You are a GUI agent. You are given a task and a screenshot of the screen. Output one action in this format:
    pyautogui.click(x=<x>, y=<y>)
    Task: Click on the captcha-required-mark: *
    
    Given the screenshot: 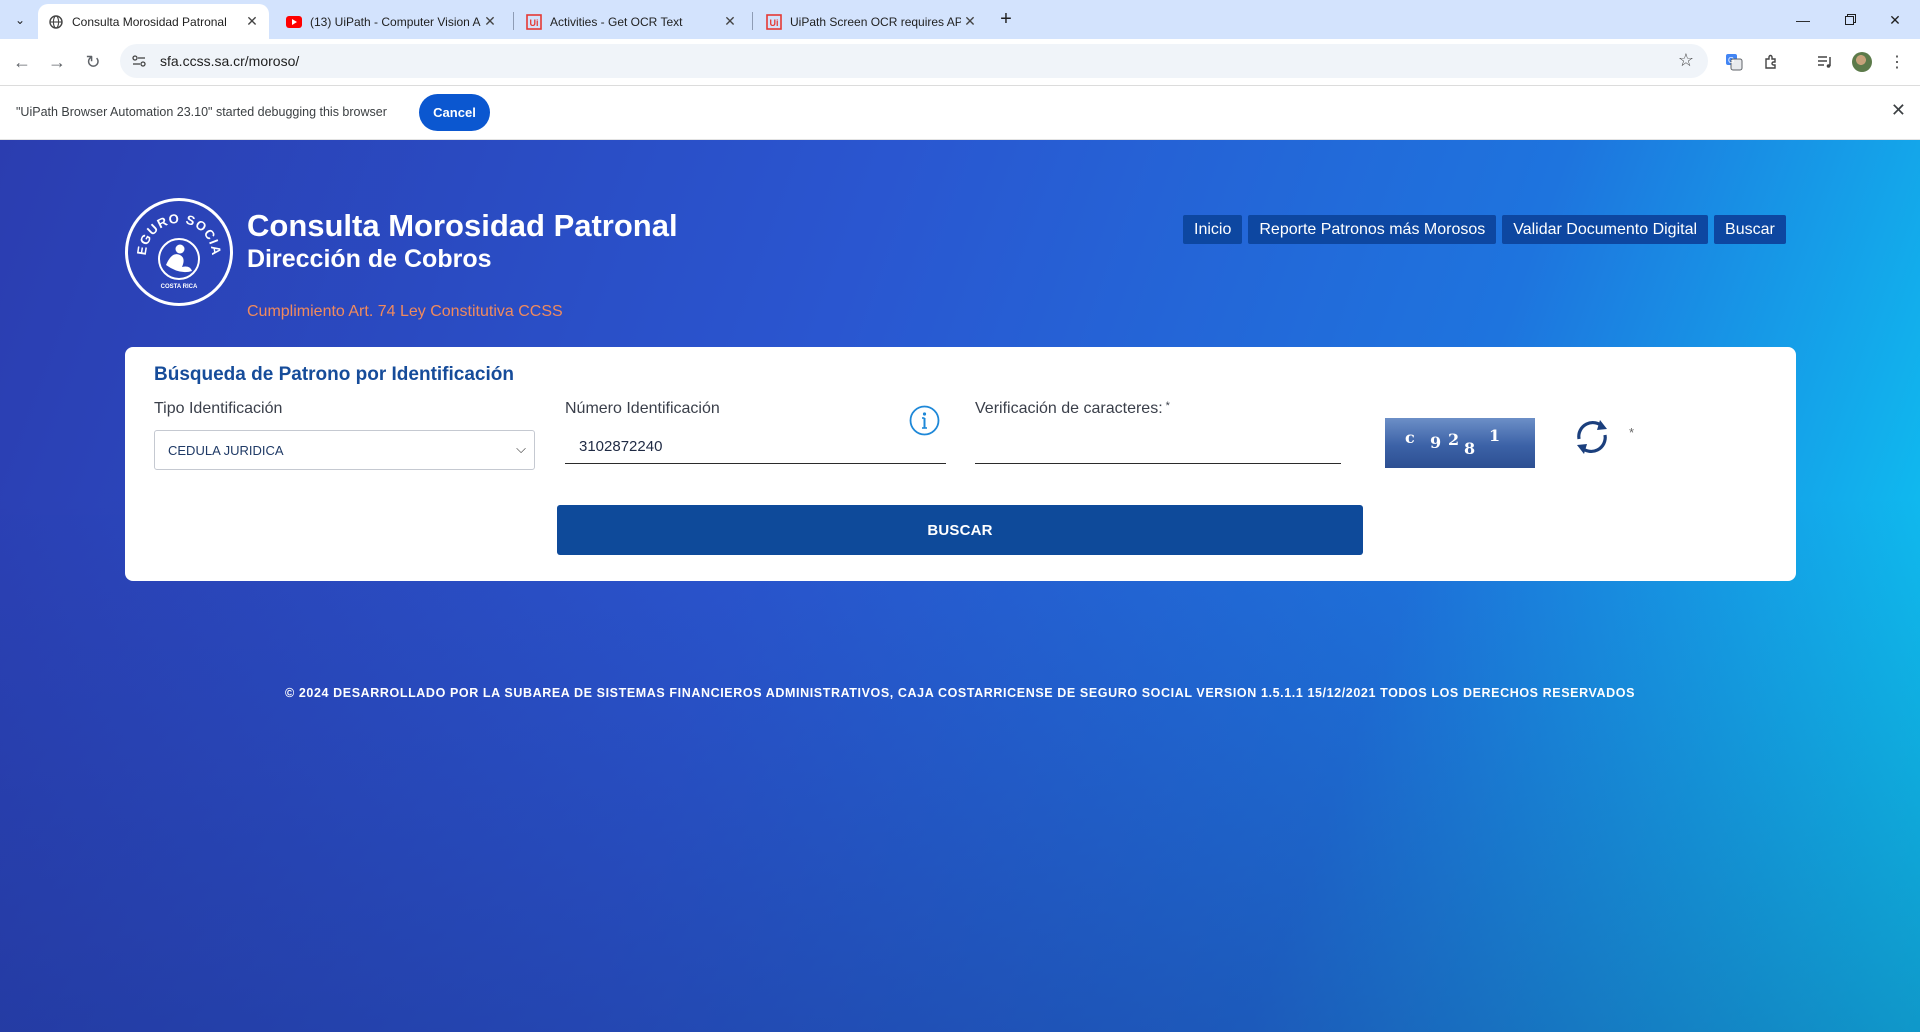 What is the action you would take?
    pyautogui.click(x=1632, y=432)
    